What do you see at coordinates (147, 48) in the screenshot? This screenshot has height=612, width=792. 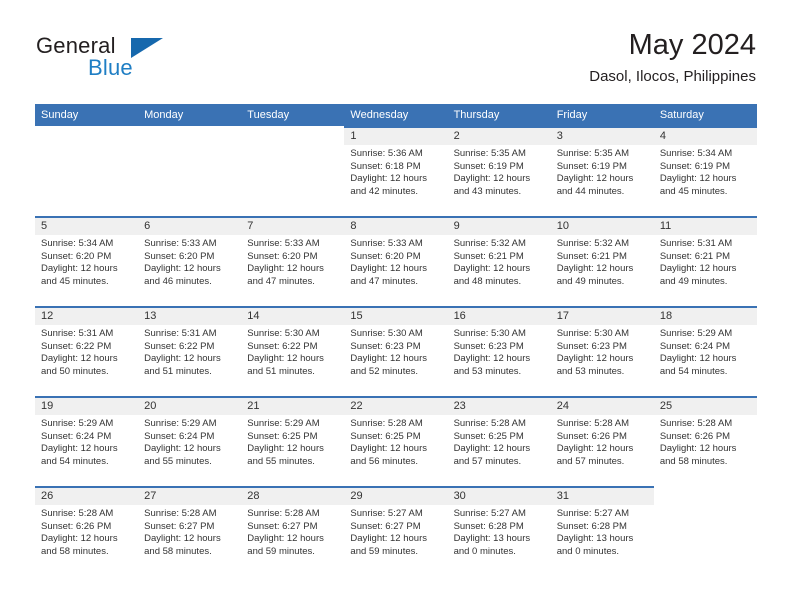 I see `blue-triangle-logo-icon` at bounding box center [147, 48].